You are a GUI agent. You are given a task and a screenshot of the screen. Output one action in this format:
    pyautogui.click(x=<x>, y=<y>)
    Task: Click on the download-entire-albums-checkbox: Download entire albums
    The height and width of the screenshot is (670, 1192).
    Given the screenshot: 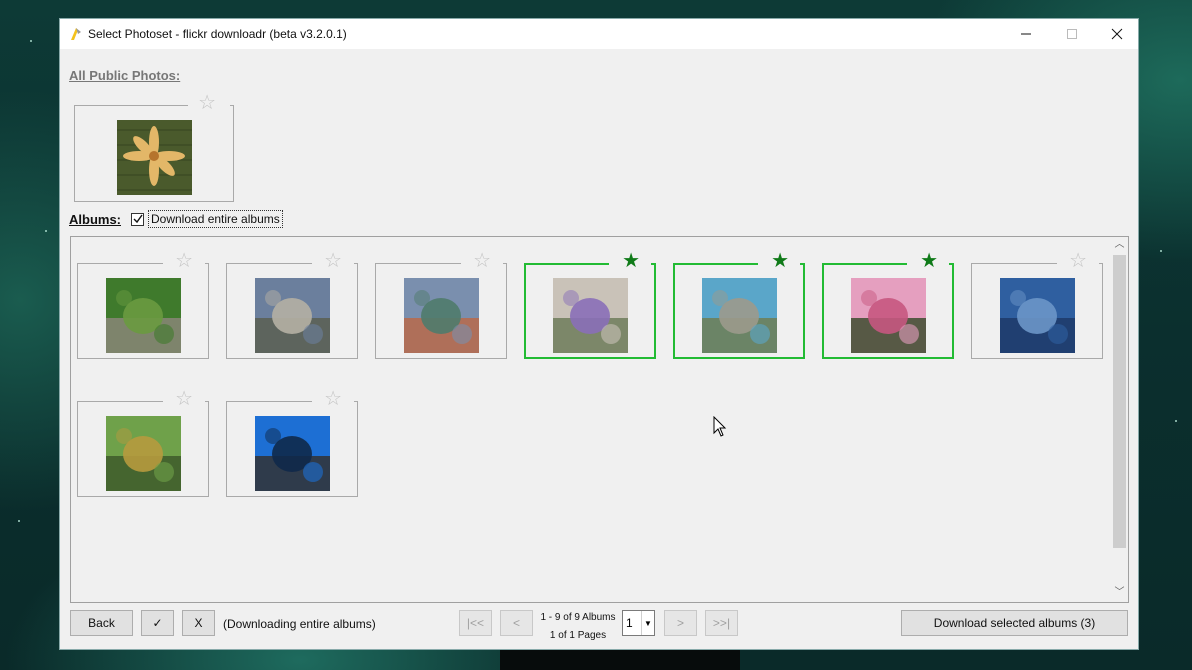 What is the action you would take?
    pyautogui.click(x=207, y=219)
    